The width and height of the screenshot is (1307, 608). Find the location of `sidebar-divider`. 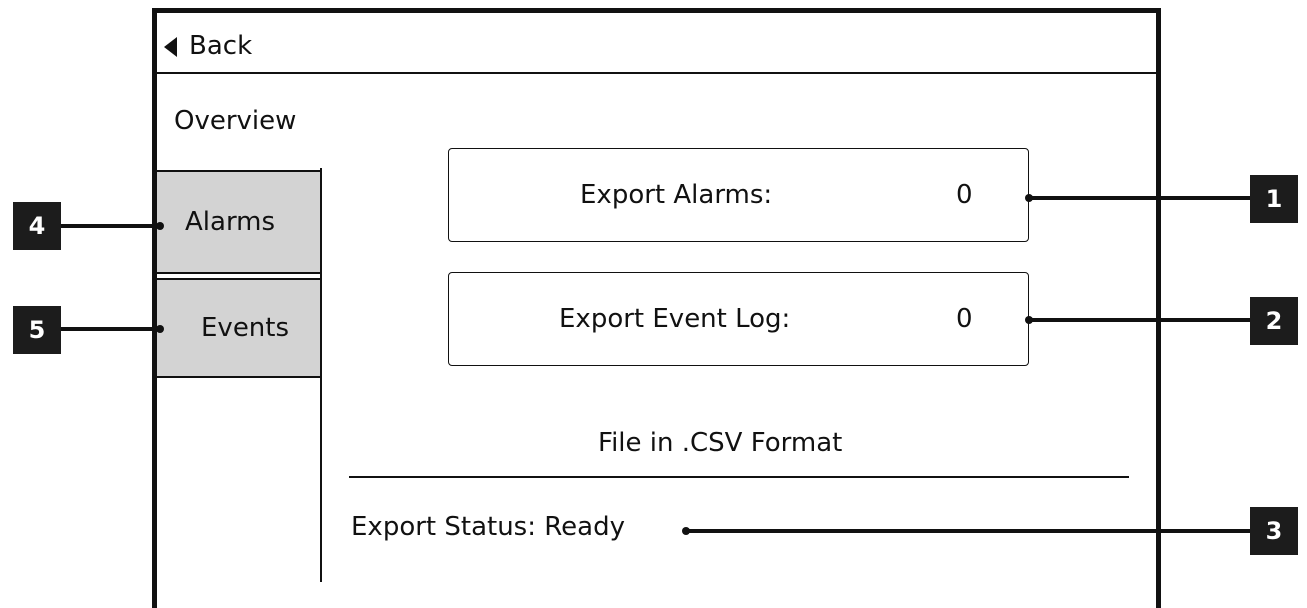

sidebar-divider is located at coordinates (321, 375).